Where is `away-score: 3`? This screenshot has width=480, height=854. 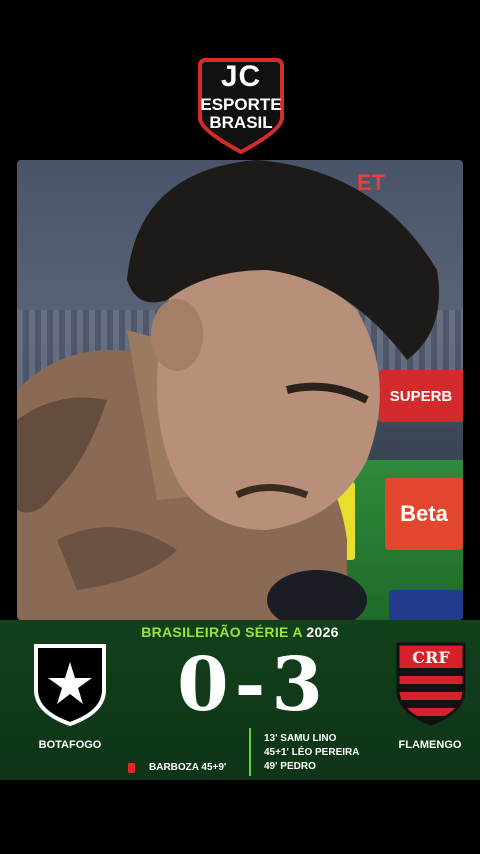
away-score: 3 is located at coordinates (297, 685).